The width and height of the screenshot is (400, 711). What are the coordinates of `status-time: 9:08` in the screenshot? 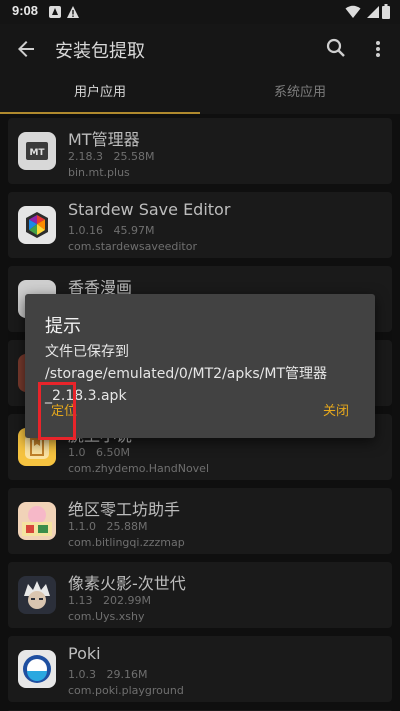 It's located at (25, 10).